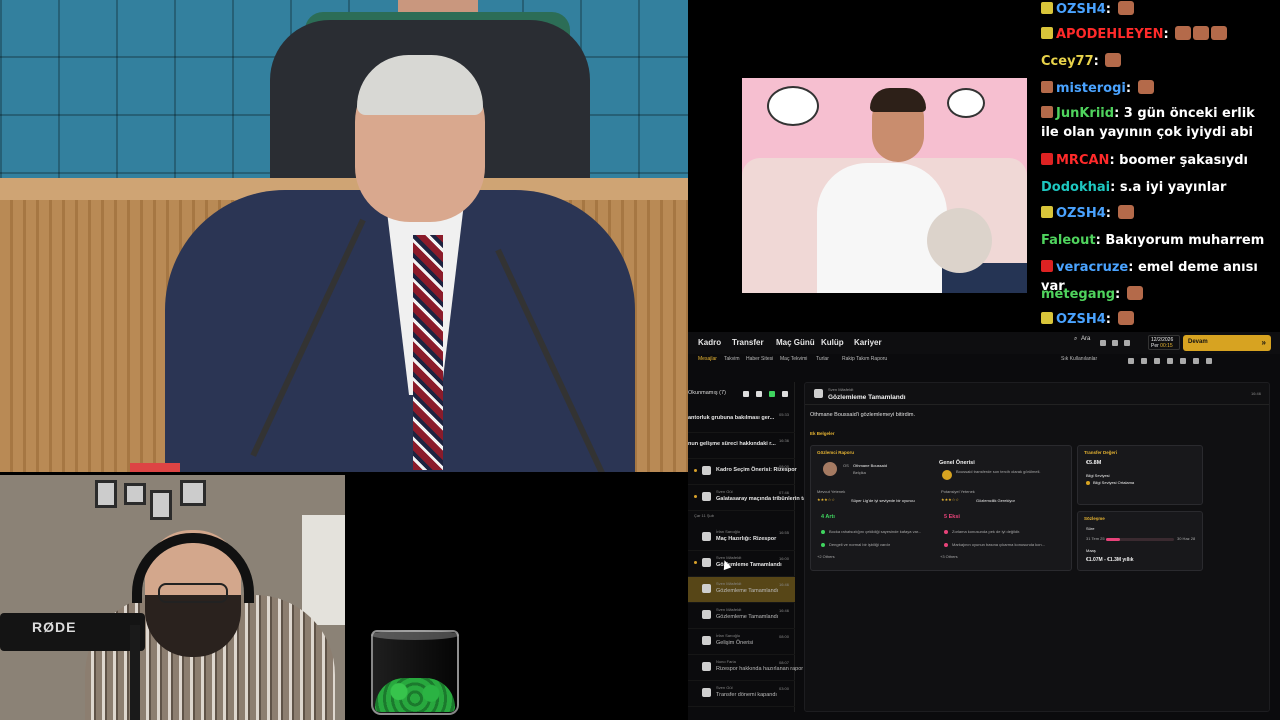  I want to click on player-club: Belçika, so click(859, 472).